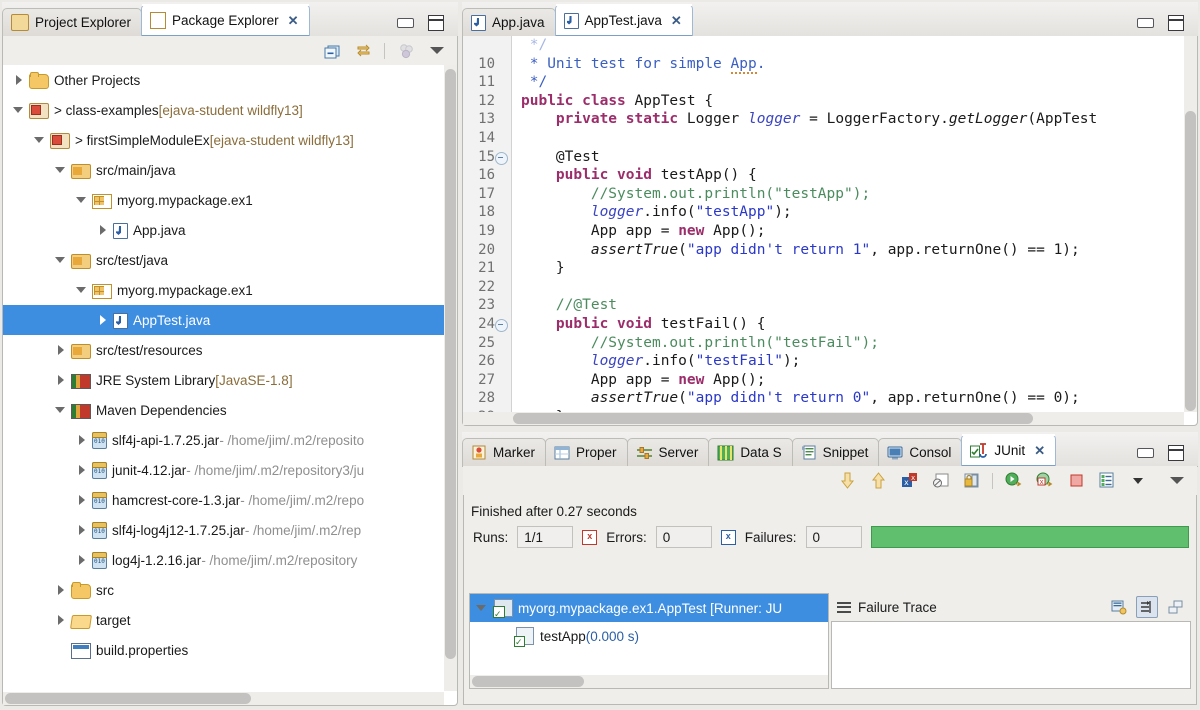 This screenshot has width=1200, height=710. I want to click on show-ignored-tests-icon, so click(940, 481).